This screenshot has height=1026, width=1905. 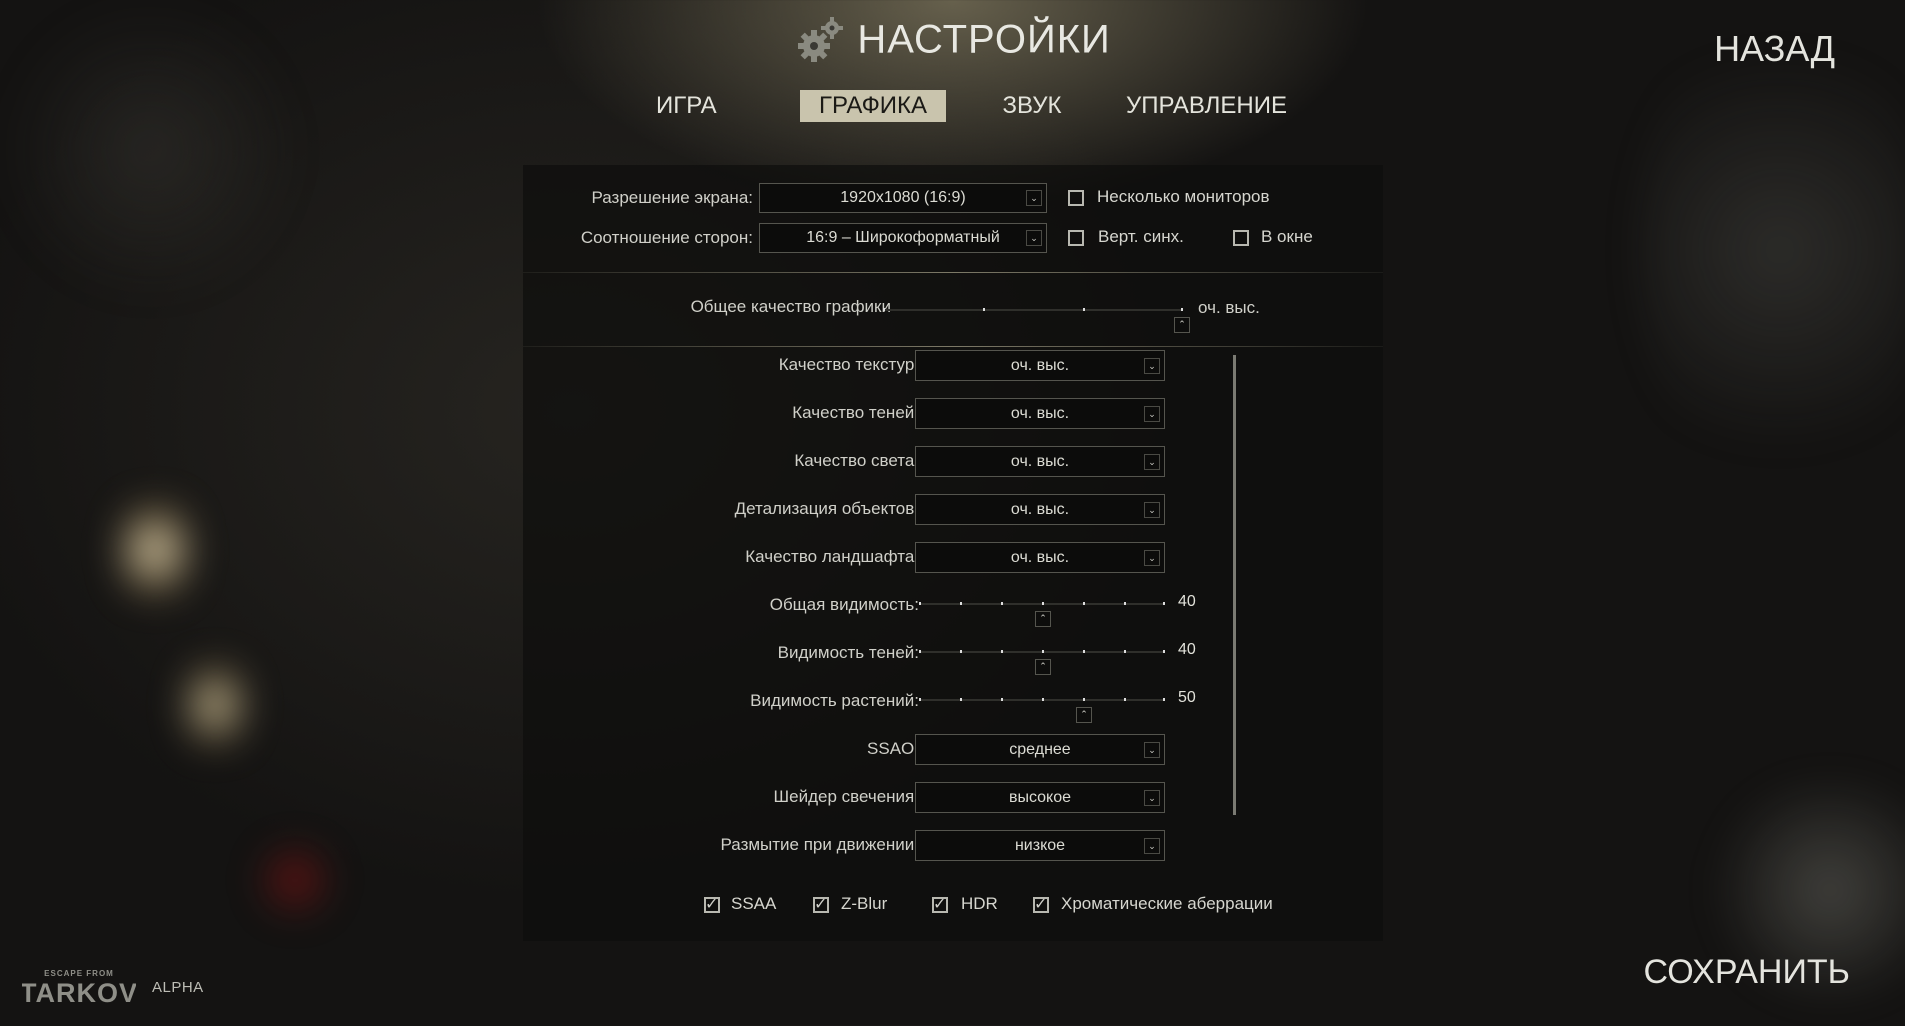 I want to click on shadow-quality-value: оч. выс., so click(x=1040, y=413).